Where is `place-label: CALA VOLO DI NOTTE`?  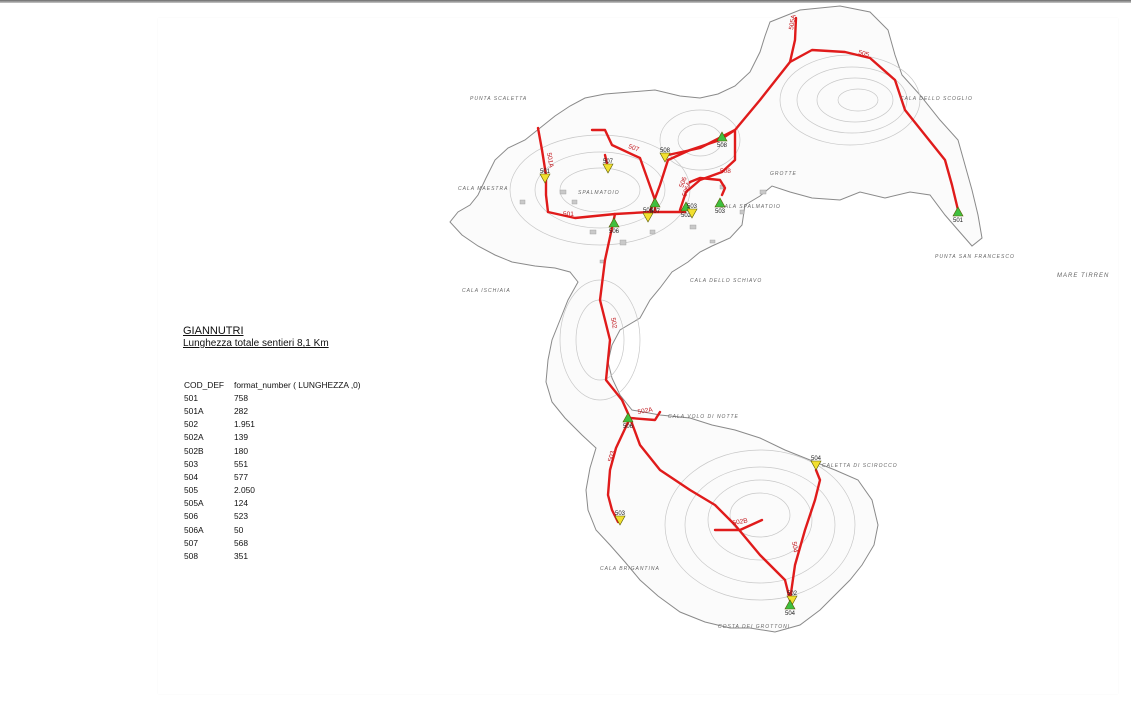
place-label: CALA VOLO DI NOTTE is located at coordinates (703, 417).